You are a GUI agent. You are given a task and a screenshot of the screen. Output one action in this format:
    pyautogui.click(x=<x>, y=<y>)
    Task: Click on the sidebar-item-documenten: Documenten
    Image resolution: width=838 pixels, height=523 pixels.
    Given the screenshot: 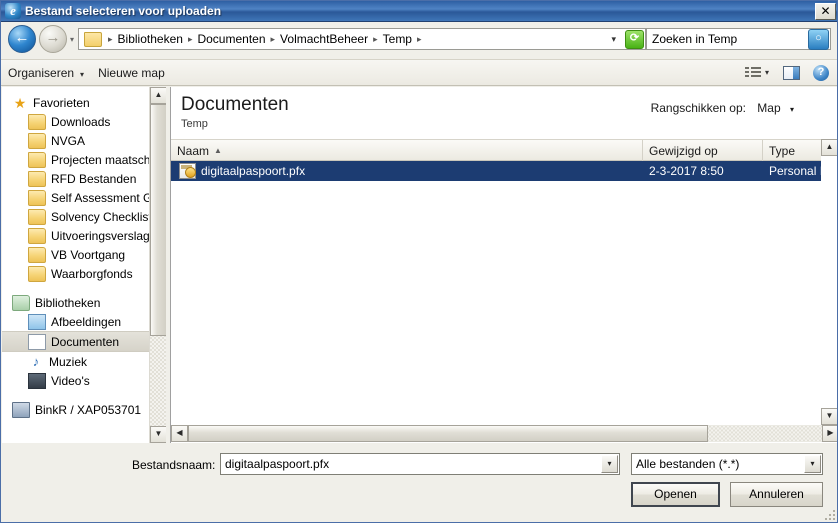 What is the action you would take?
    pyautogui.click(x=75, y=341)
    